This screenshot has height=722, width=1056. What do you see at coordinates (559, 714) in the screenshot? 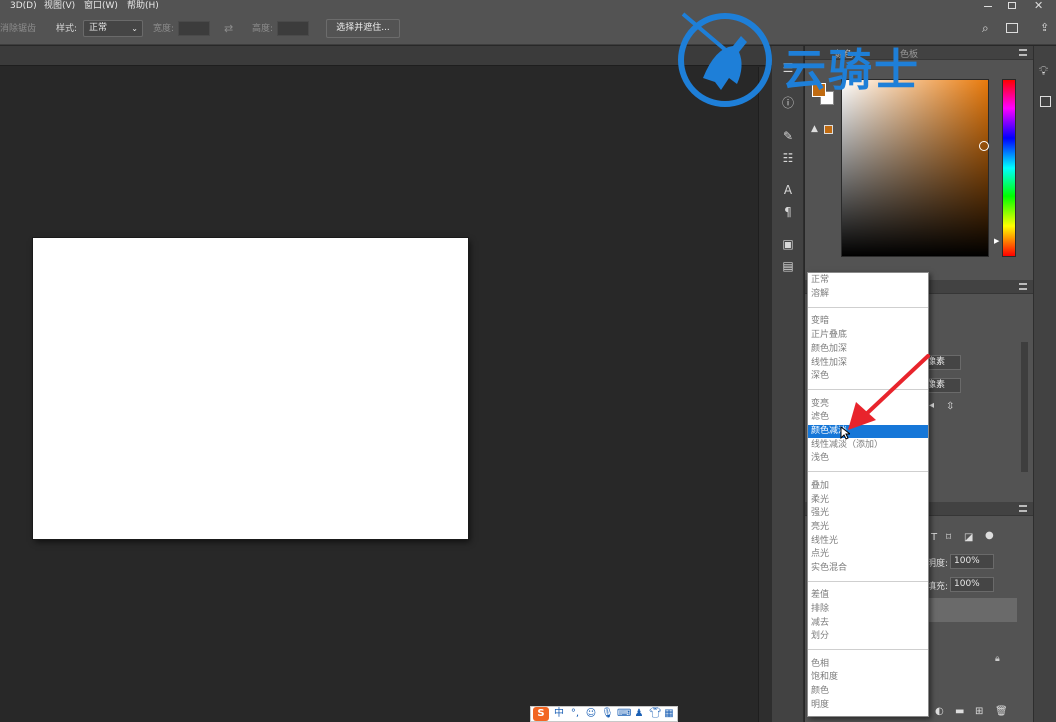
I see `ime-lang-toggle: 中` at bounding box center [559, 714].